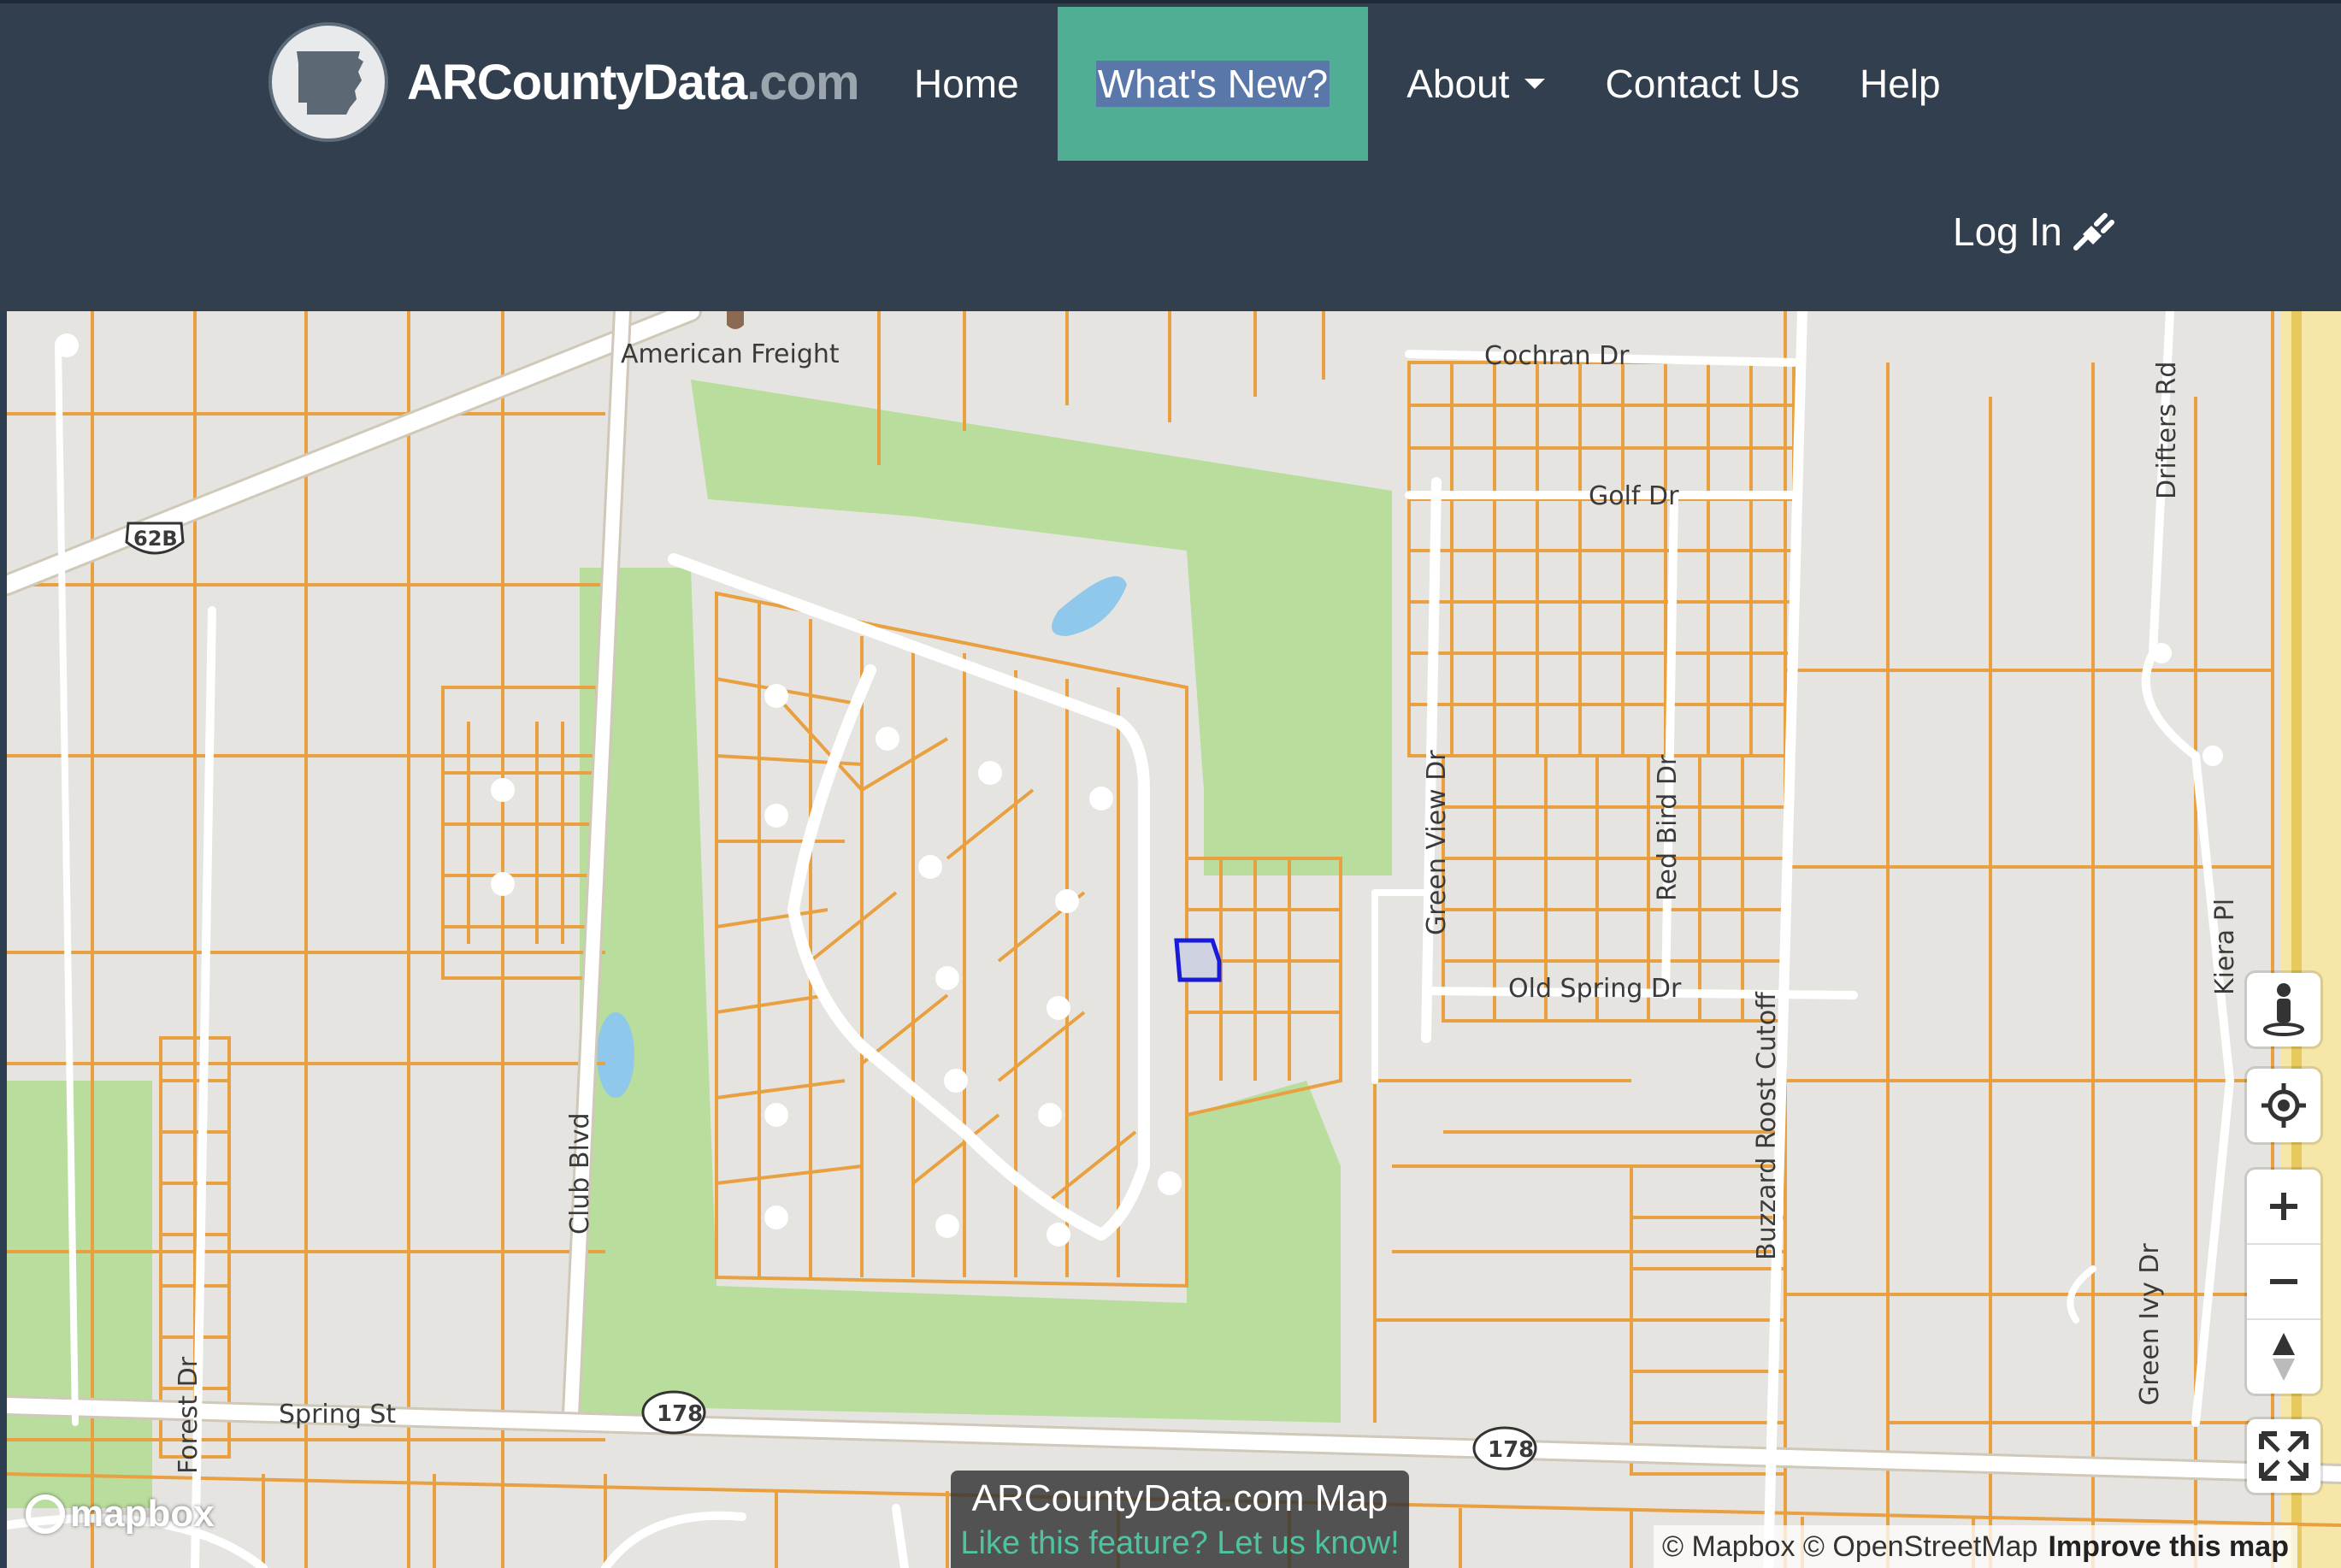  I want to click on label-drifters-rd: Drifters Rd, so click(2167, 430).